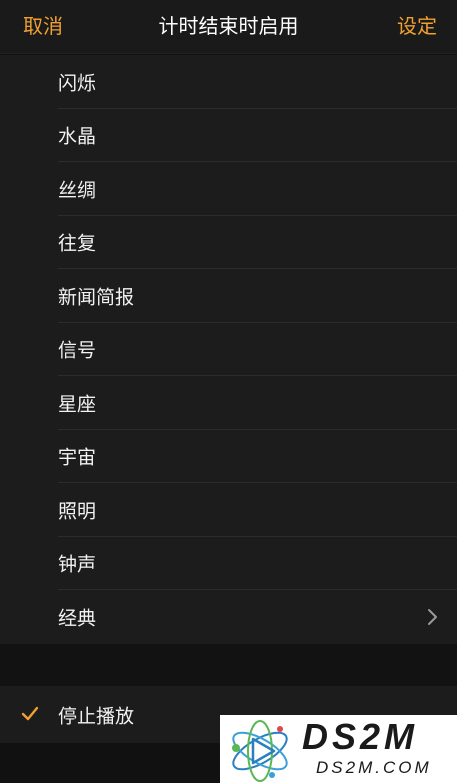 The height and width of the screenshot is (783, 457). What do you see at coordinates (77, 190) in the screenshot?
I see `list-item-label: 丝绸` at bounding box center [77, 190].